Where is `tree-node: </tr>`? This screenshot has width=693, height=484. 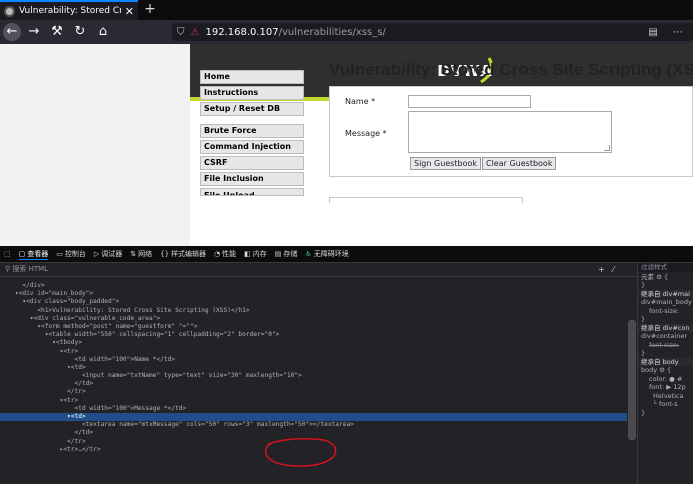
tree-node: </tr> is located at coordinates (313, 392).